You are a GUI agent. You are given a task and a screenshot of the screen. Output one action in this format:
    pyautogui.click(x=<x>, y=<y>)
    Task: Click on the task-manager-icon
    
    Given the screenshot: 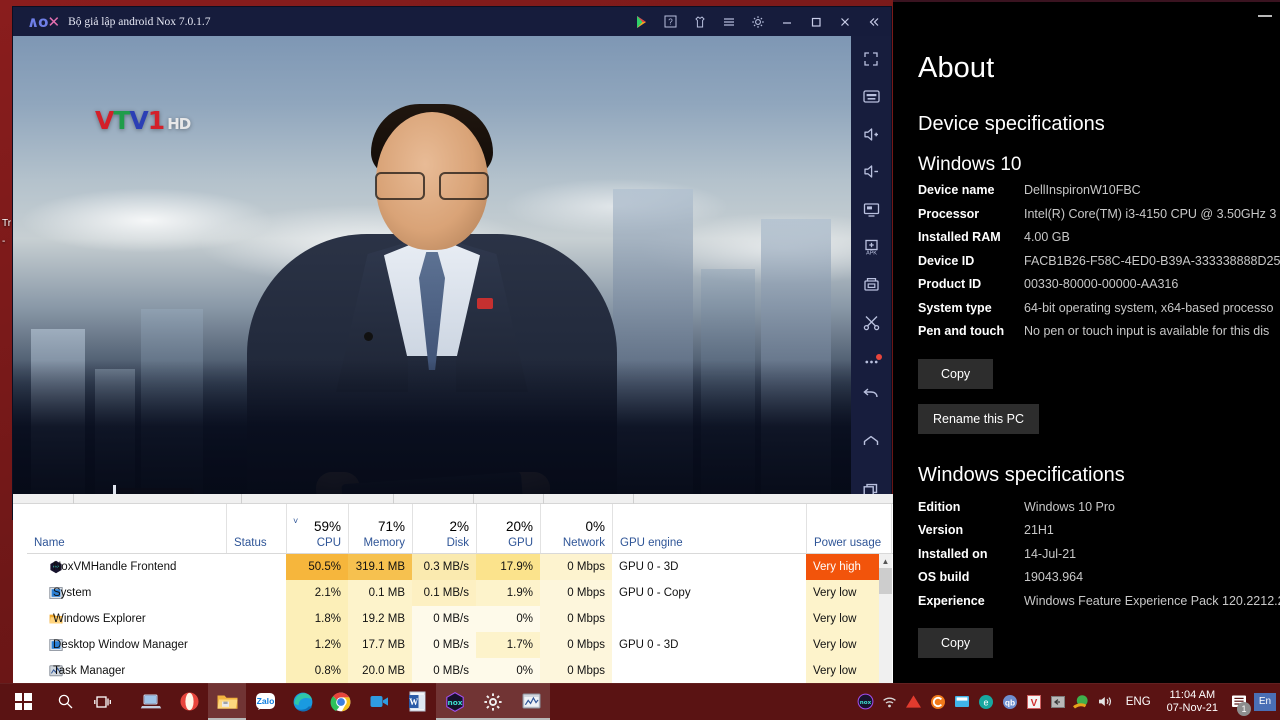 What is the action you would take?
    pyautogui.click(x=531, y=701)
    